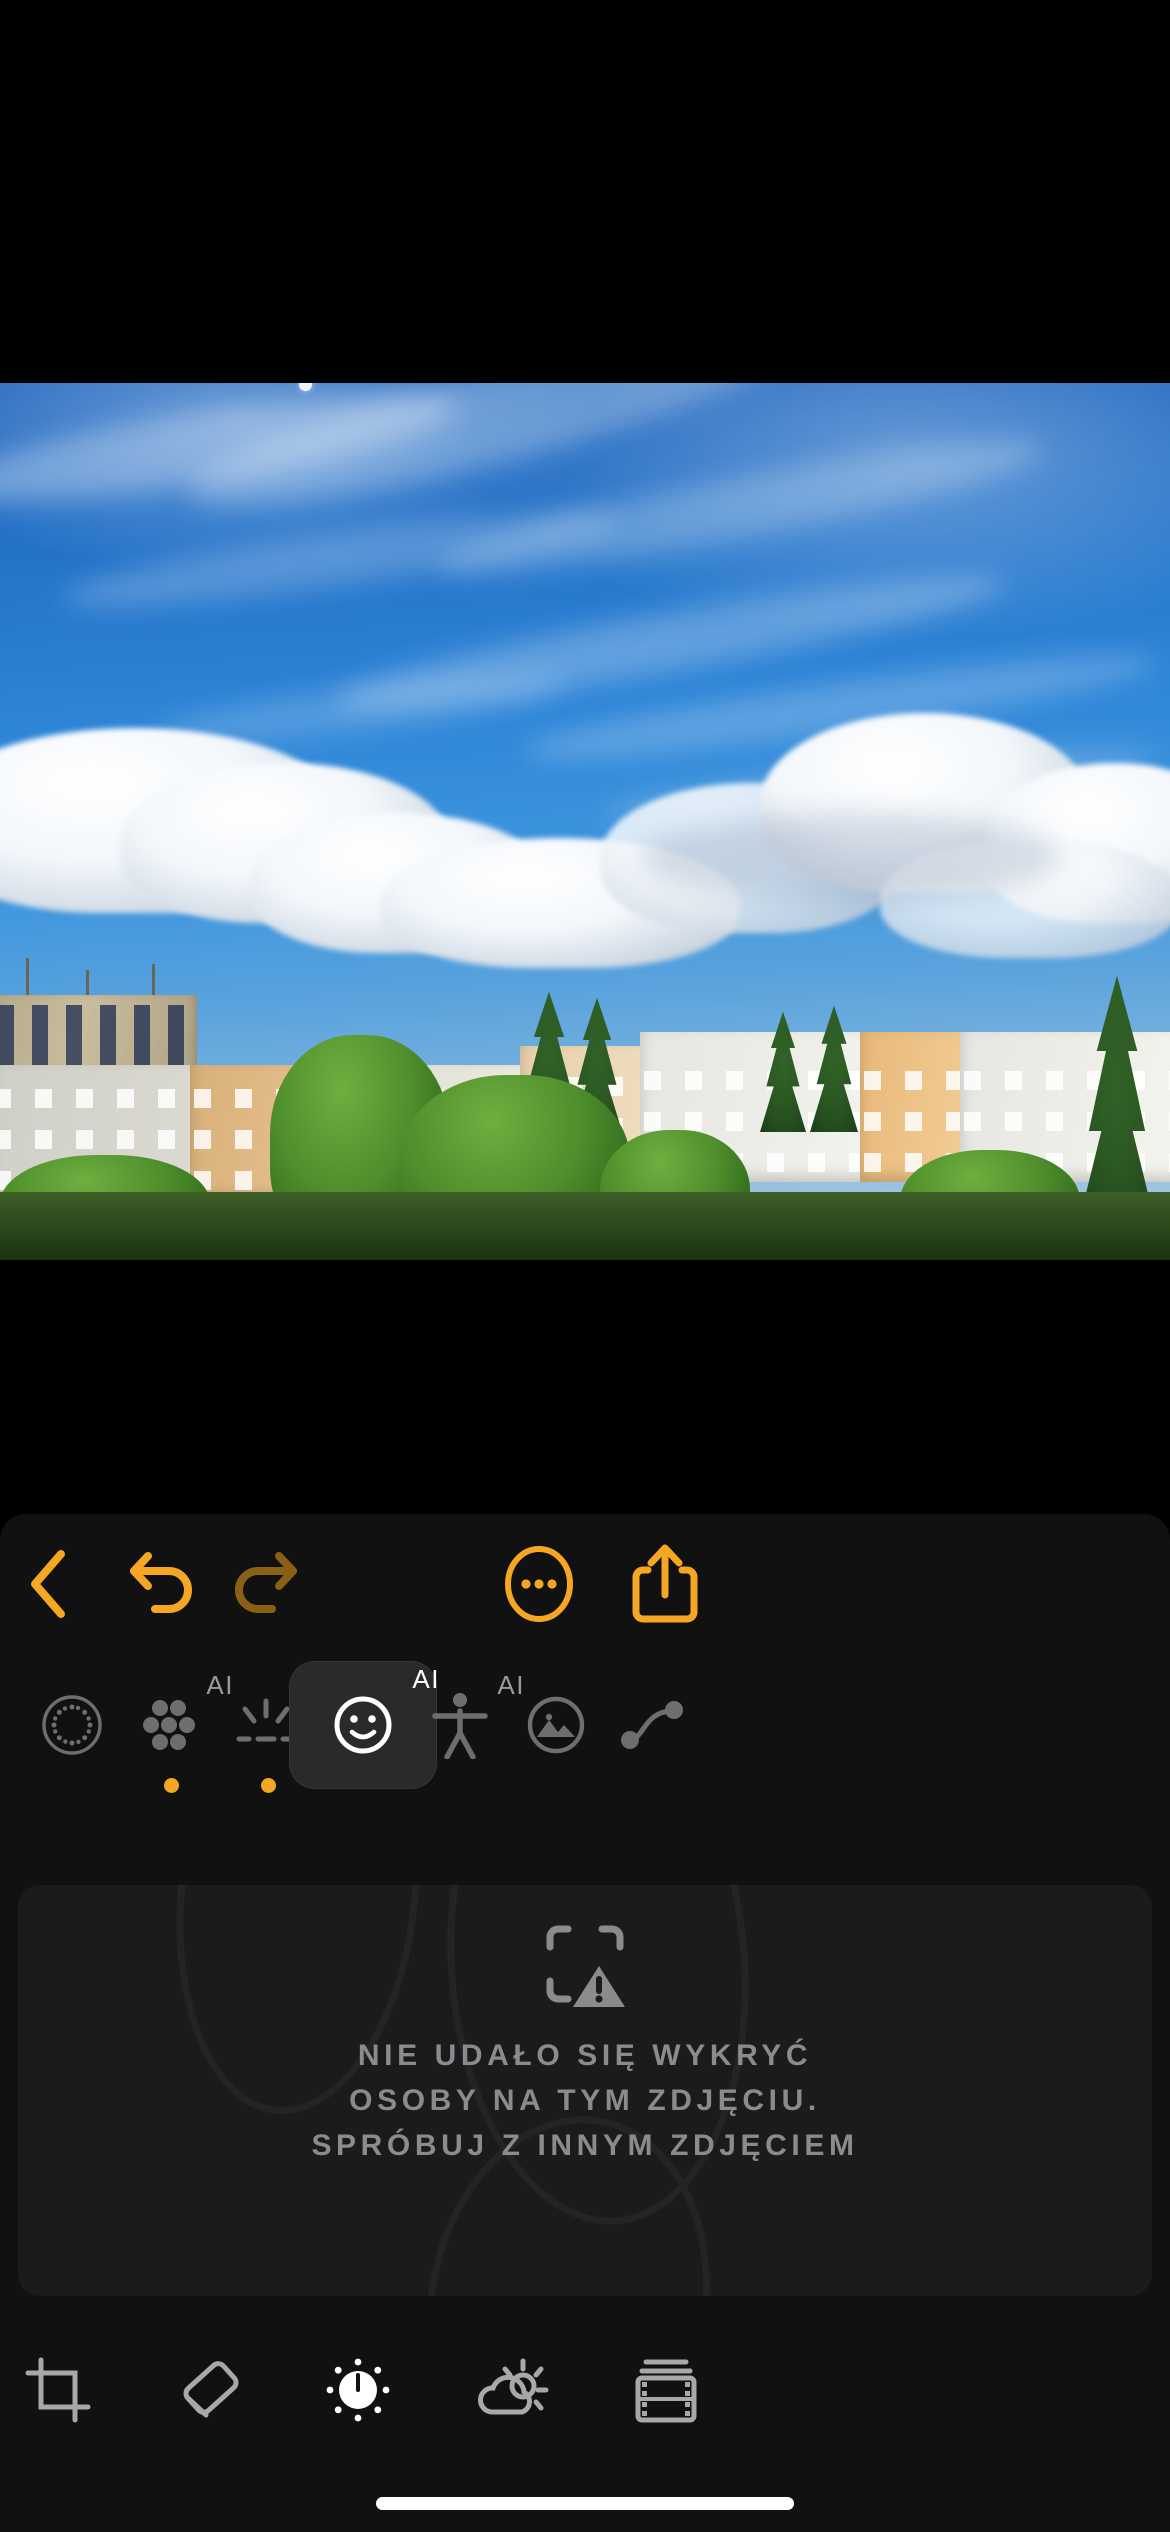  What do you see at coordinates (585, 1226) in the screenshot?
I see `ground` at bounding box center [585, 1226].